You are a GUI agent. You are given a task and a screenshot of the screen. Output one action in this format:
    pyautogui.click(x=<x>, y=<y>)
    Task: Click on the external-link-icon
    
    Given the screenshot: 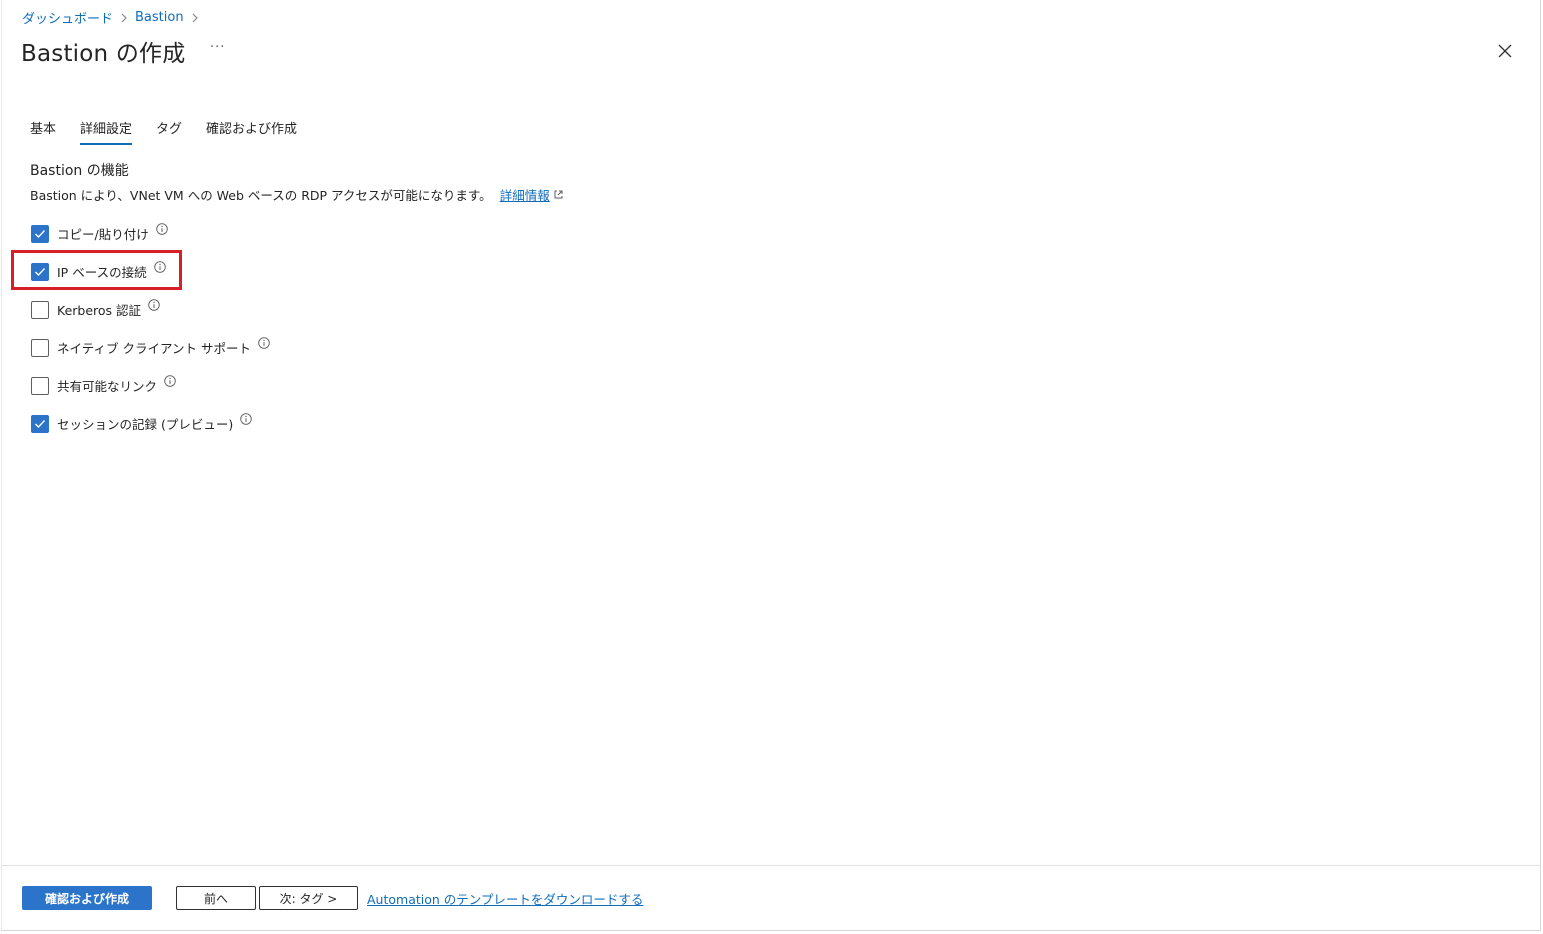 What is the action you would take?
    pyautogui.click(x=558, y=194)
    